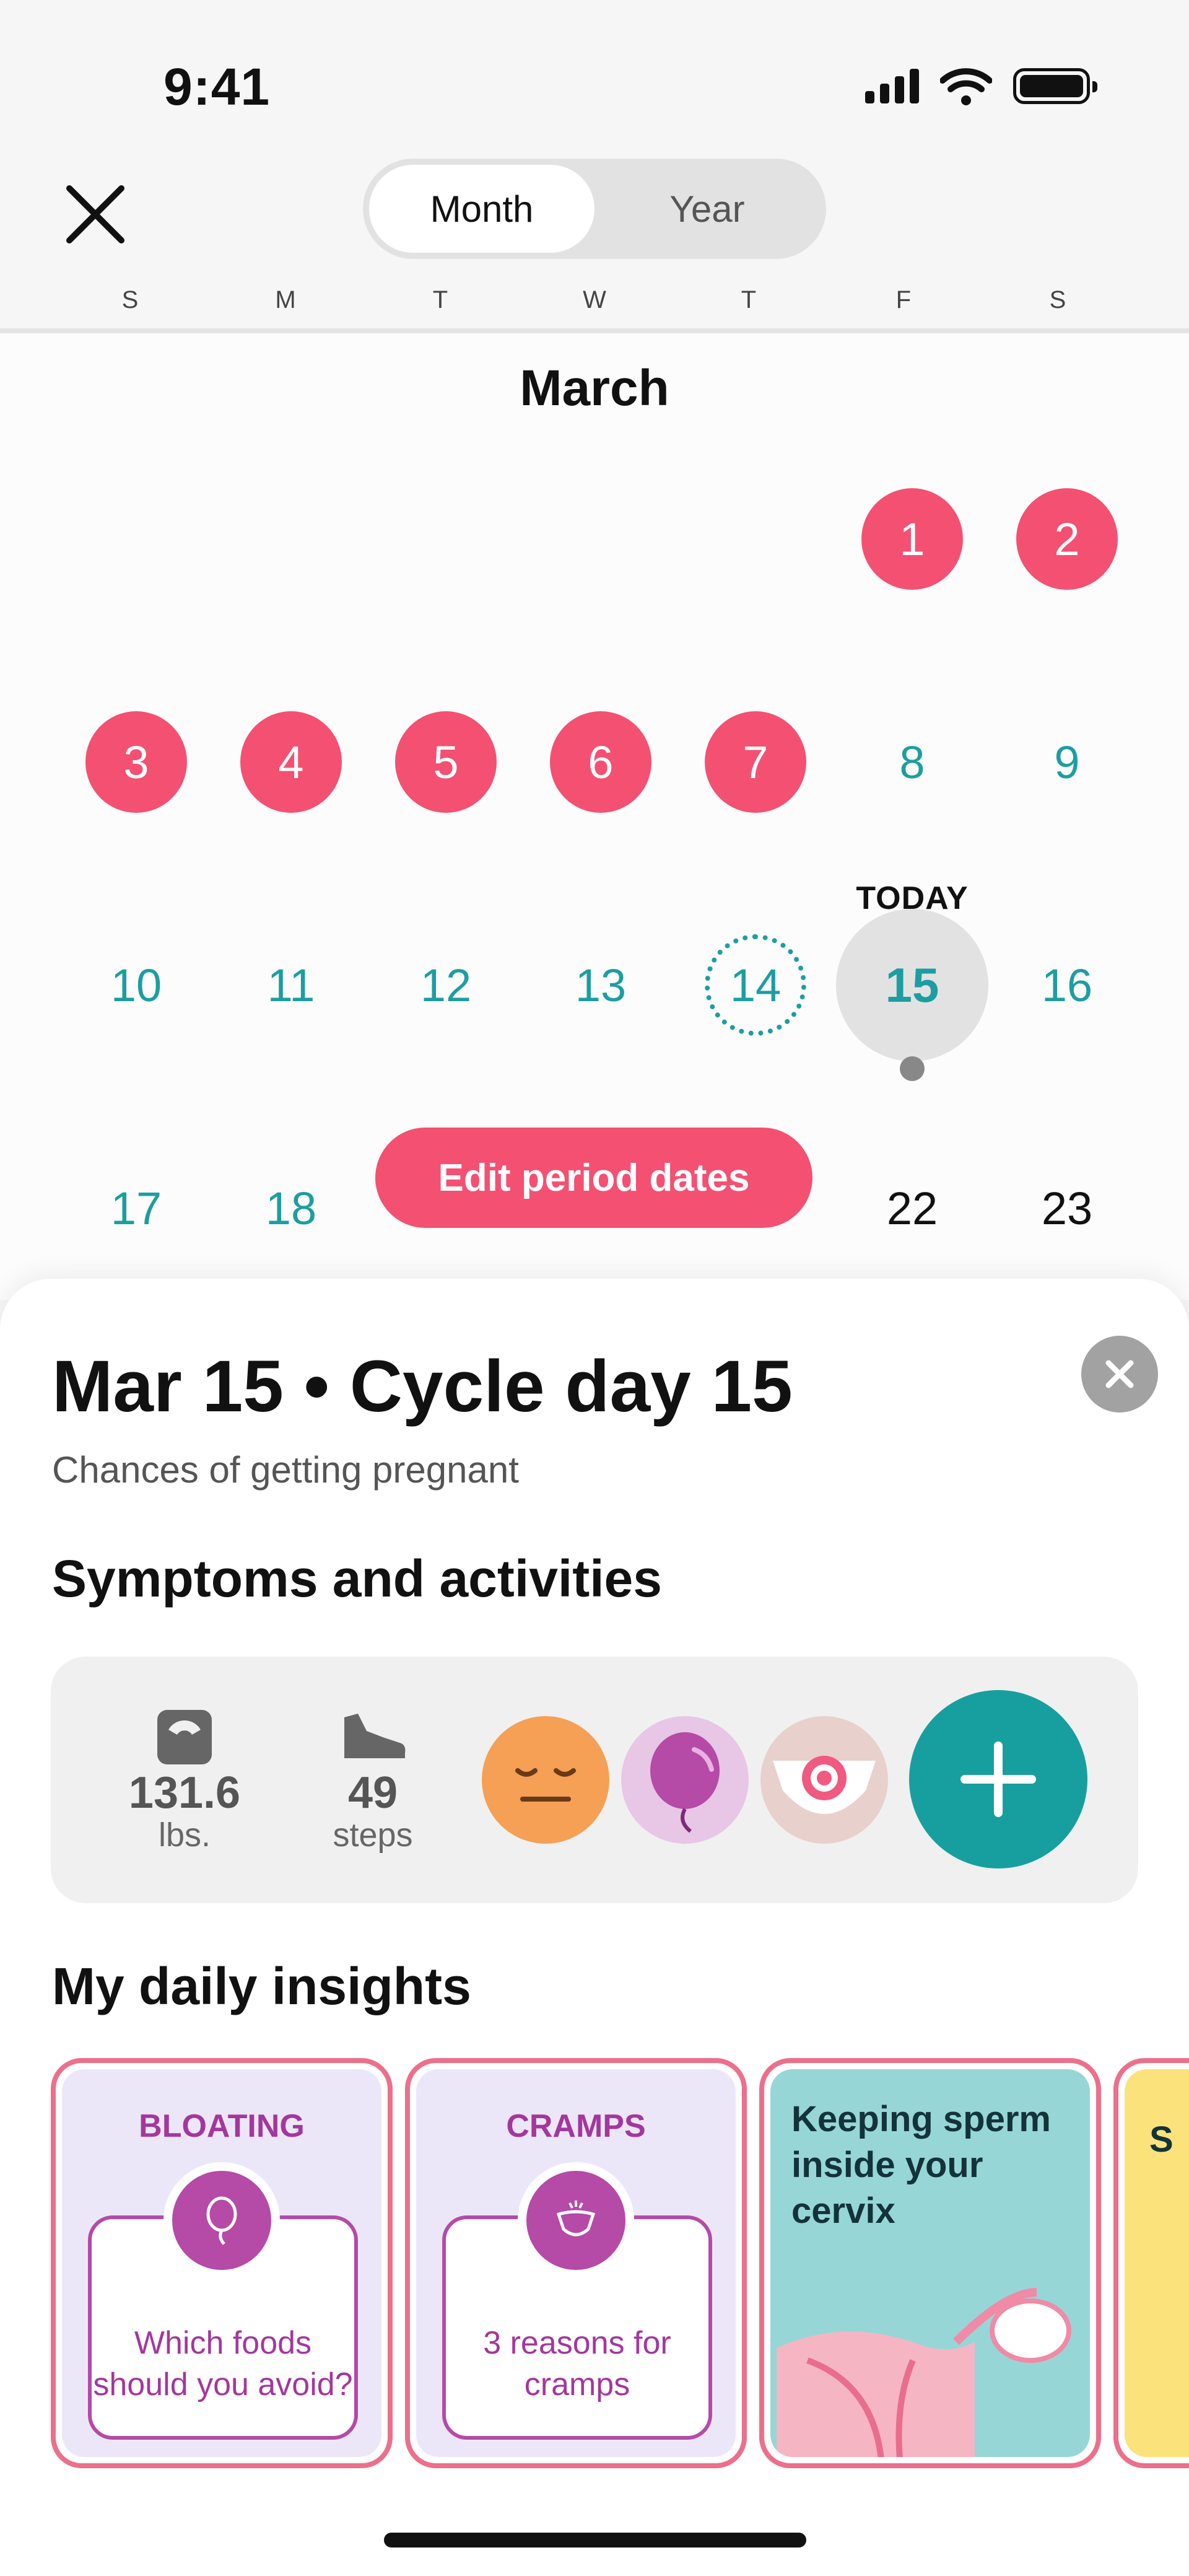  What do you see at coordinates (924, 2372) in the screenshot?
I see `uterus-illustration` at bounding box center [924, 2372].